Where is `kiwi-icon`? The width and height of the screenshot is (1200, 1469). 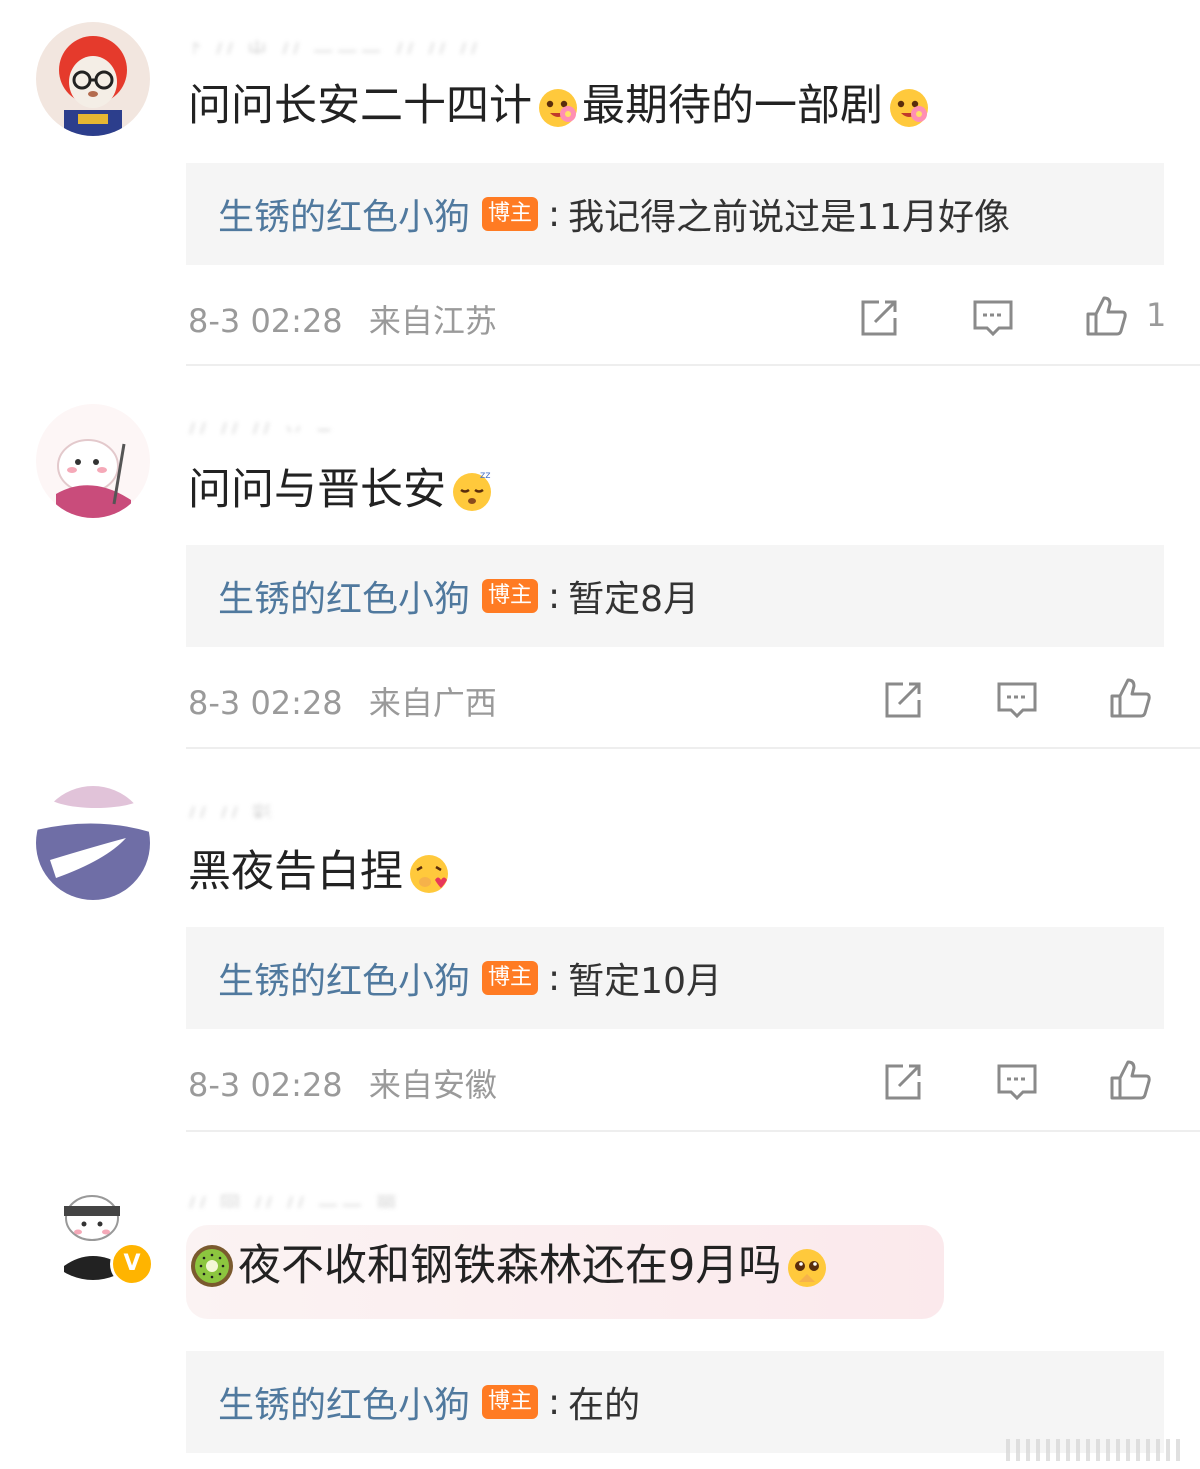
kiwi-icon is located at coordinates (212, 1266).